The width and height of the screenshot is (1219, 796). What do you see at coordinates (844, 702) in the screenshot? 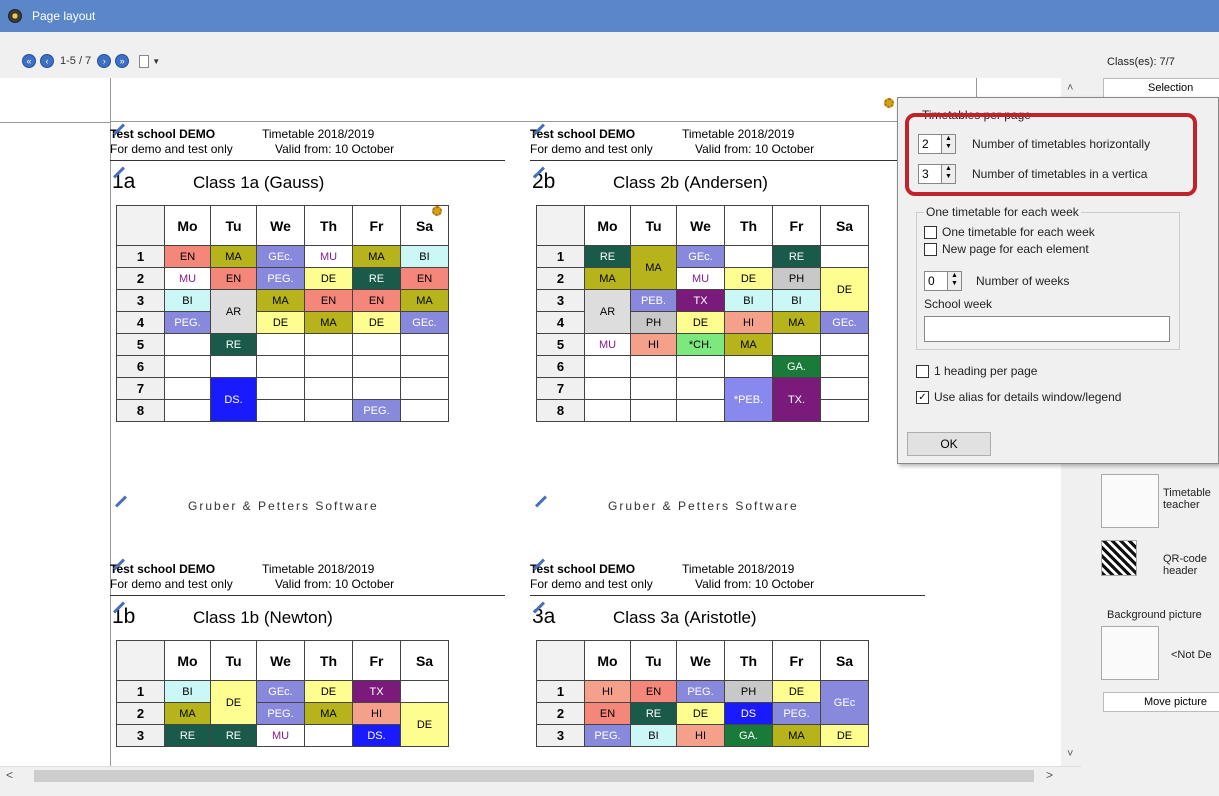
I see `lesson-cell: GEc` at bounding box center [844, 702].